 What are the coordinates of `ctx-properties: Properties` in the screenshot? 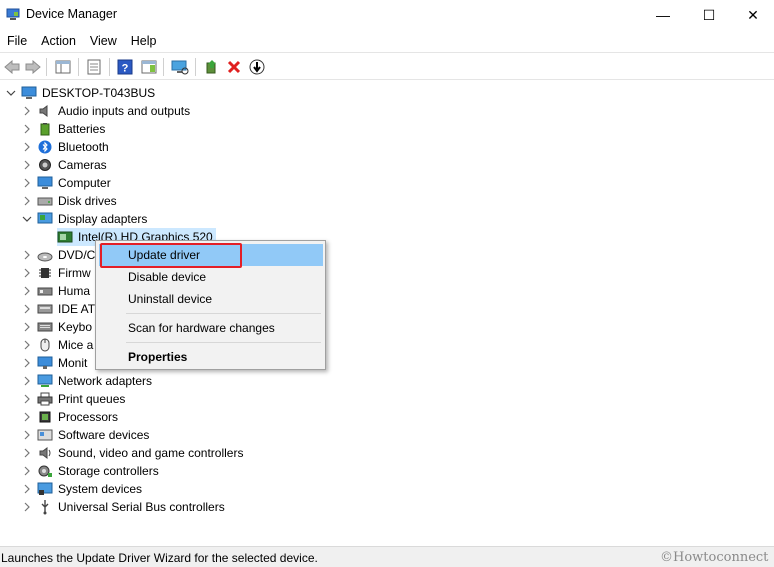 It's located at (211, 357).